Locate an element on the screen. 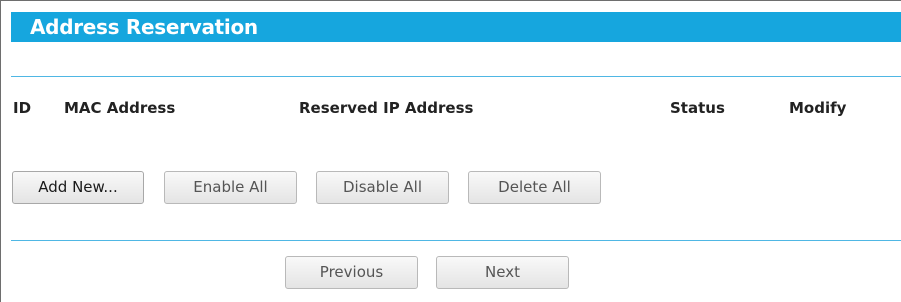 The image size is (901, 302). disable-all-button: Disable All is located at coordinates (382, 187).